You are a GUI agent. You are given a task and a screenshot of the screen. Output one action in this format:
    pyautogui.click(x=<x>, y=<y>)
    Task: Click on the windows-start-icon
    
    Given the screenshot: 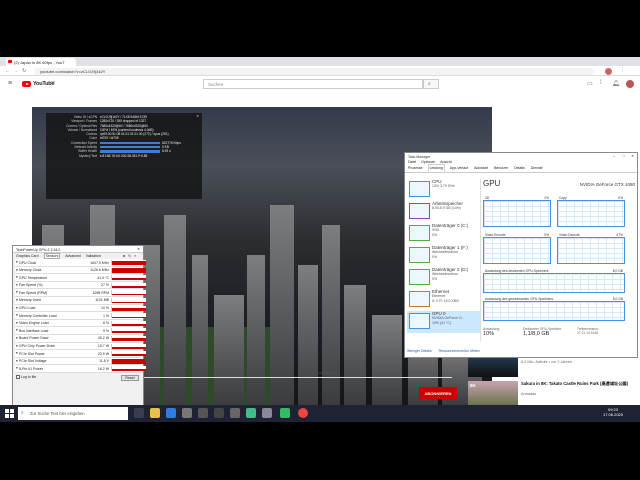 What is the action you would take?
    pyautogui.click(x=9, y=413)
    